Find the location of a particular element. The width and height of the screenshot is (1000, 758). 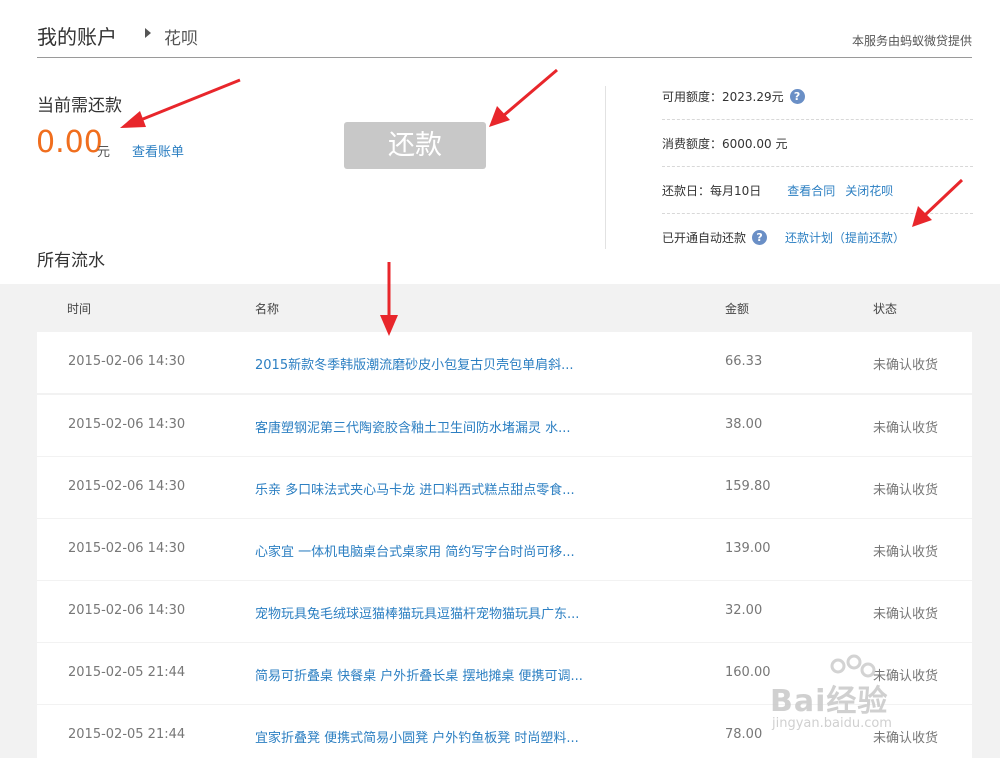

row-amount: 159.80 is located at coordinates (748, 486).